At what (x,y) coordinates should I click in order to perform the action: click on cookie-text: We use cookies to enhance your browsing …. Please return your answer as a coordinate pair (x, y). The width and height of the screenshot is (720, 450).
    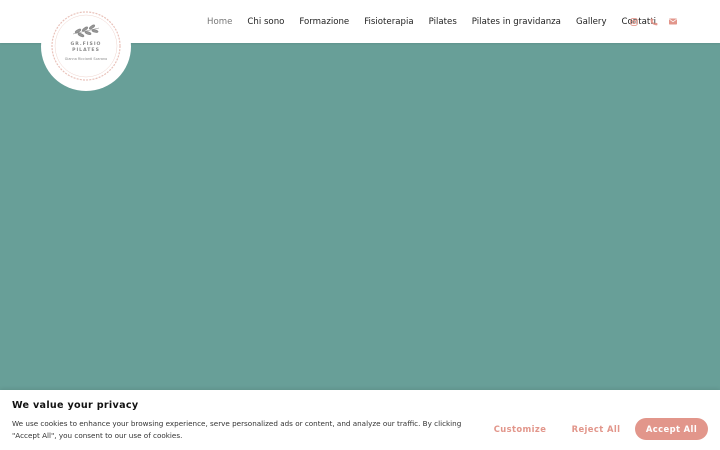
    Looking at the image, I should click on (237, 429).